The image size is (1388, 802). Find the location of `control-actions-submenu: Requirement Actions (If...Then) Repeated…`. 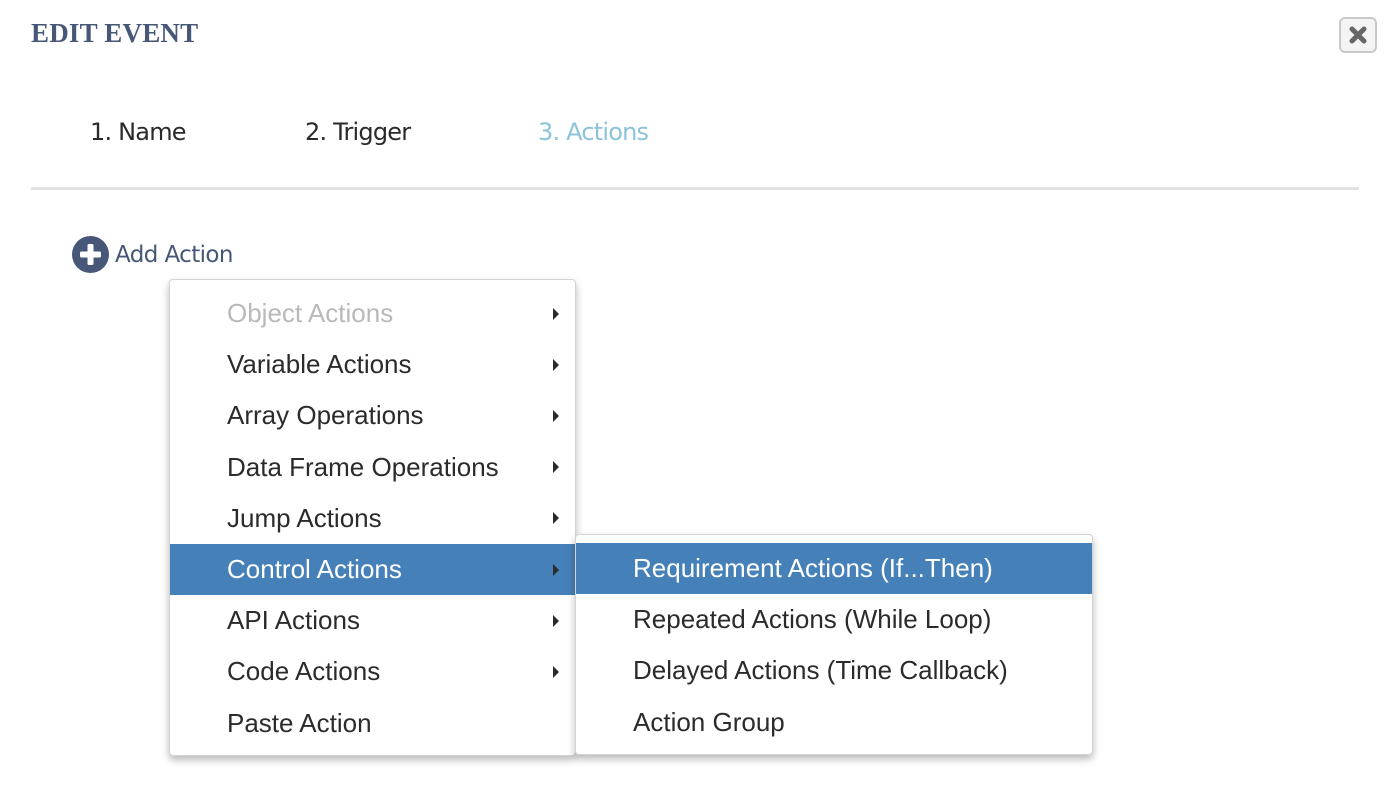

control-actions-submenu: Requirement Actions (If...Then) Repeated… is located at coordinates (834, 644).